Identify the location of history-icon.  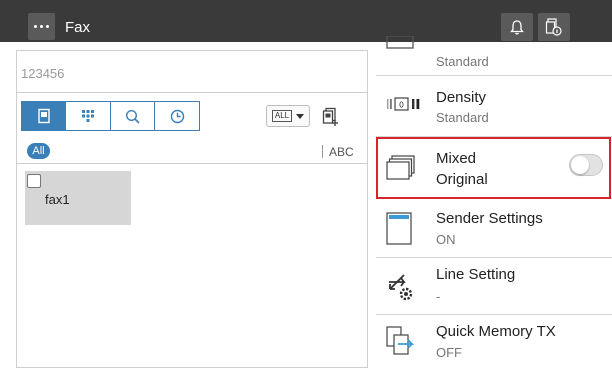
(177, 116).